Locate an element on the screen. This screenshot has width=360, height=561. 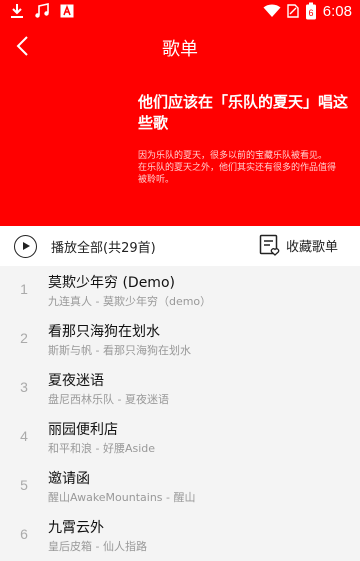
song-index: 4 is located at coordinates (24, 436).